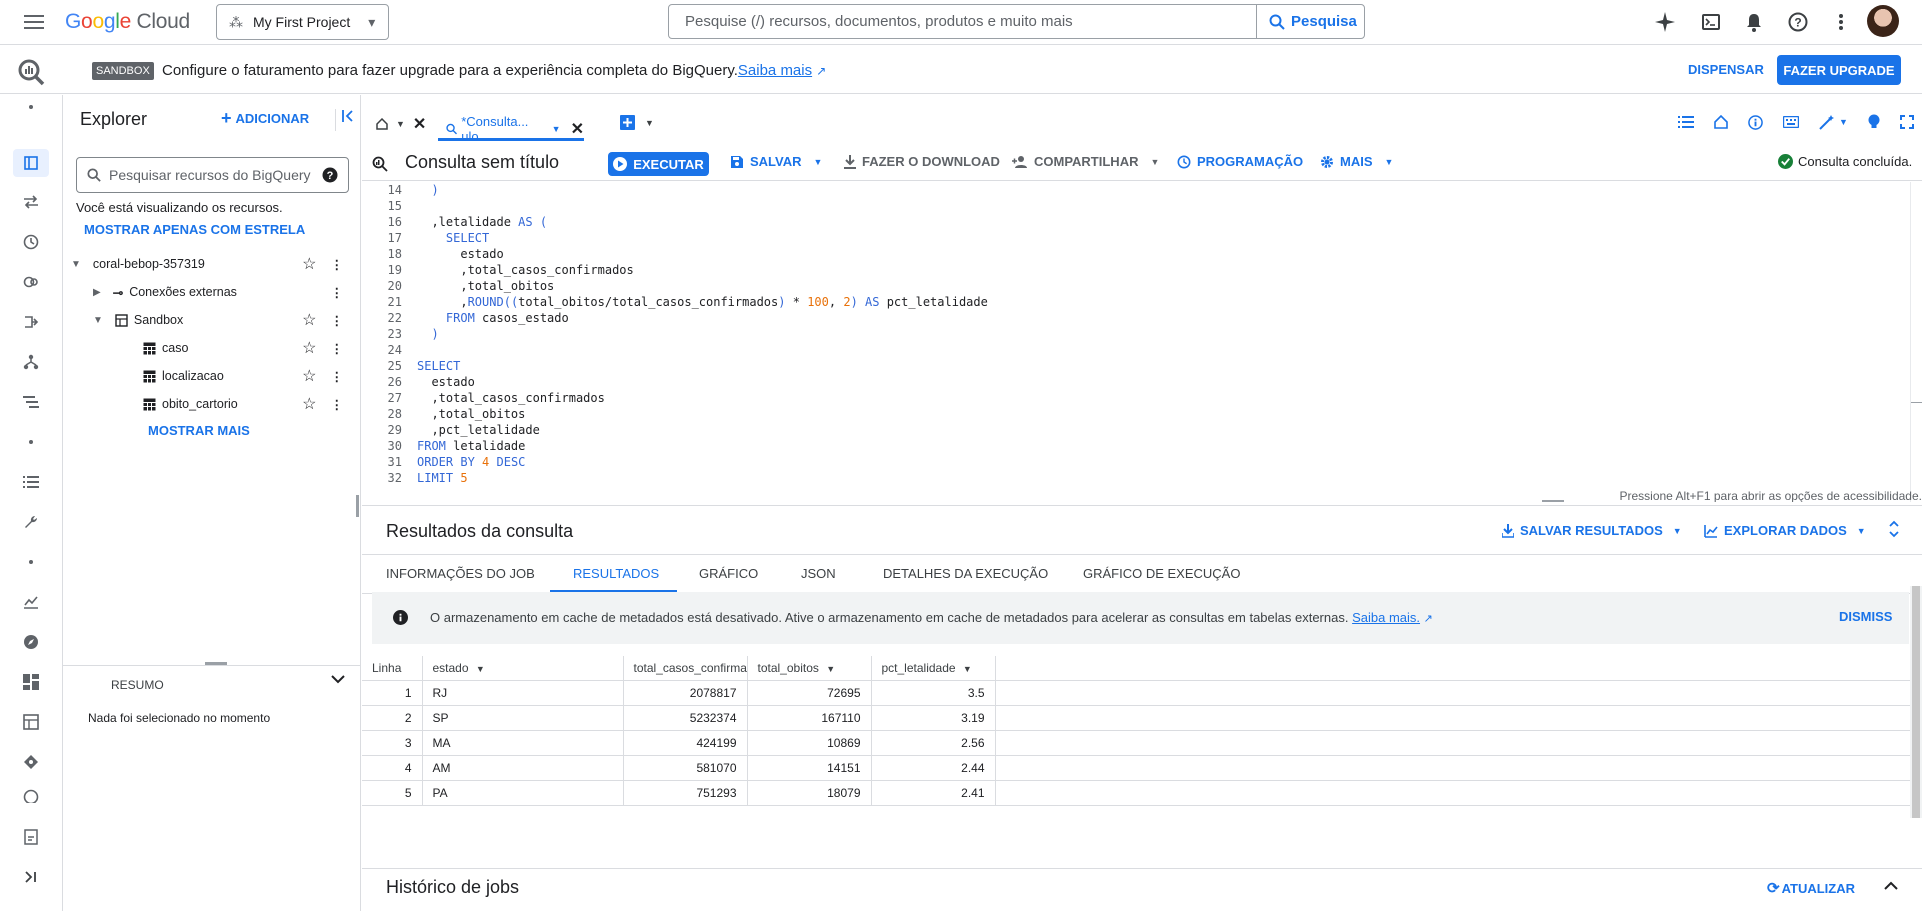 Image resolution: width=1922 pixels, height=912 pixels. What do you see at coordinates (31, 642) in the screenshot?
I see `compass-icon` at bounding box center [31, 642].